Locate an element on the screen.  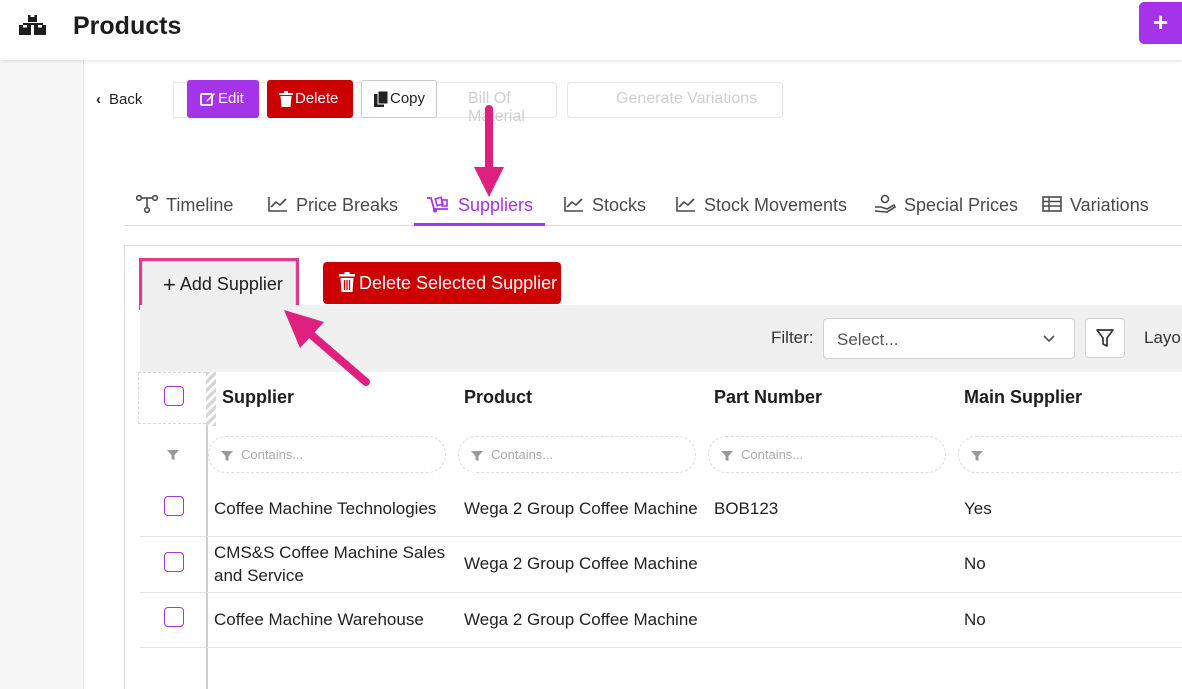
delete-label: Delete is located at coordinates (317, 98).